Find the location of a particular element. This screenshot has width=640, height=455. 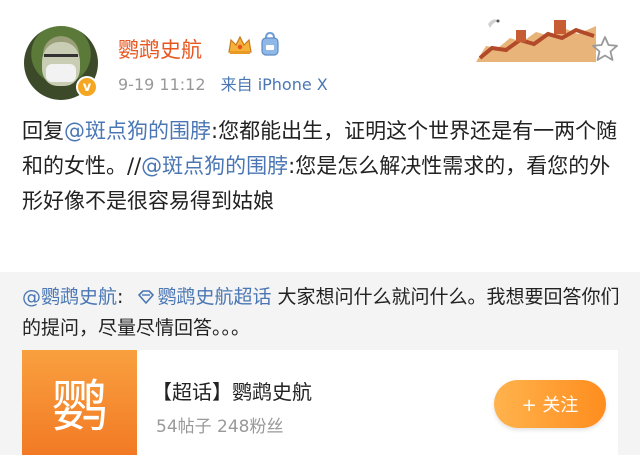

follow-button: + 关注 is located at coordinates (550, 404).